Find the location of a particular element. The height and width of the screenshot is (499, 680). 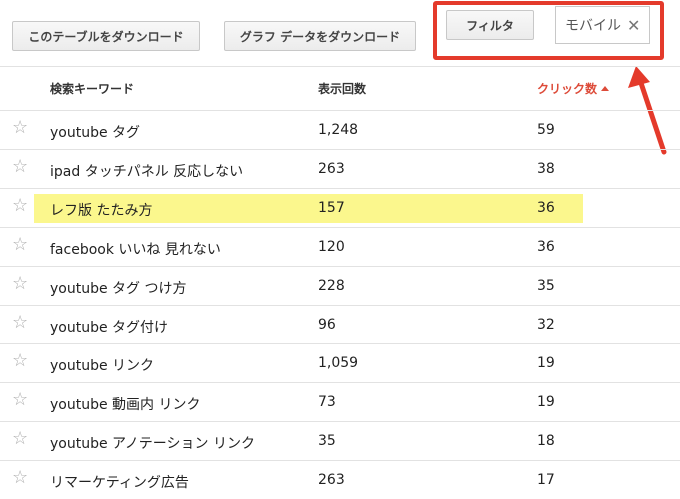

impressions-cell: 228 is located at coordinates (331, 286).